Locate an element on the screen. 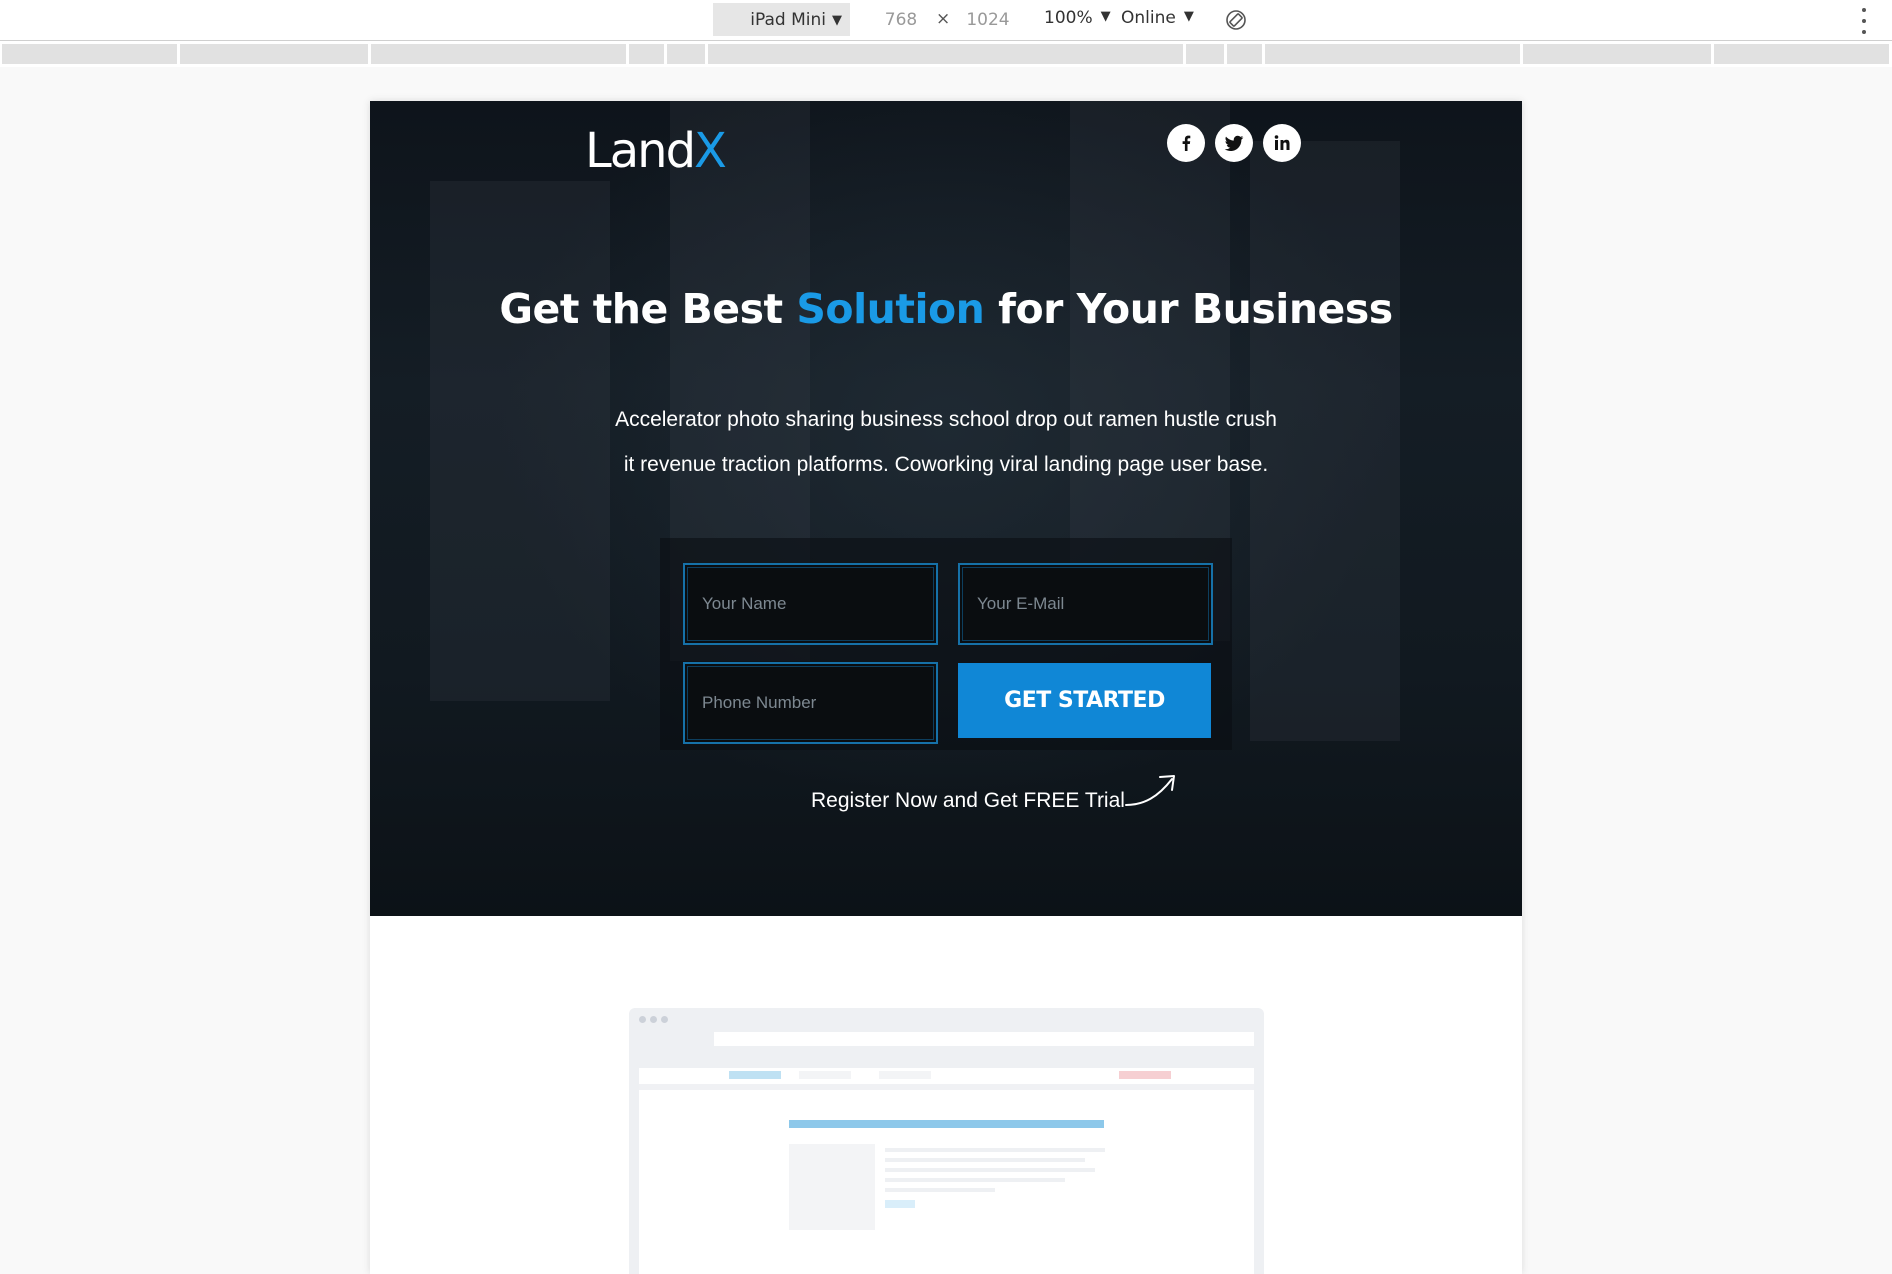 The image size is (1892, 1274). rotate-icon is located at coordinates (1236, 20).